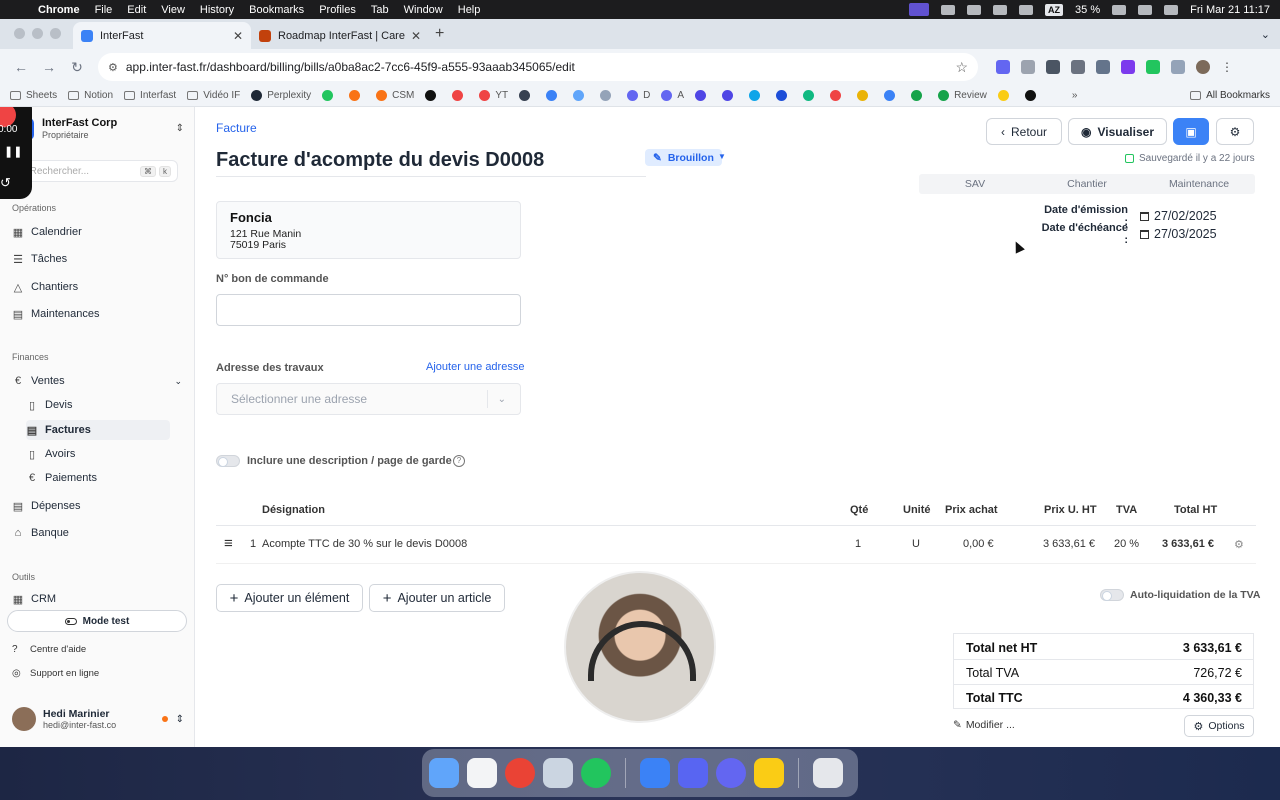 This screenshot has width=1280, height=800. I want to click on bookmark-csm: CSM, so click(395, 95).